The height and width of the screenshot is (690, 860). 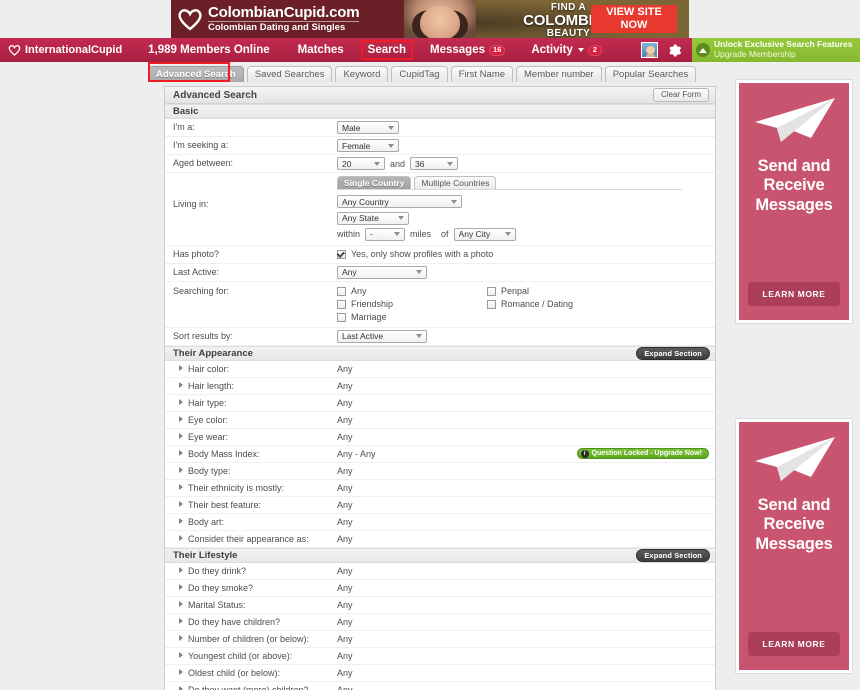 I want to click on row-marital-status: Marital Status: Any, so click(x=440, y=605).